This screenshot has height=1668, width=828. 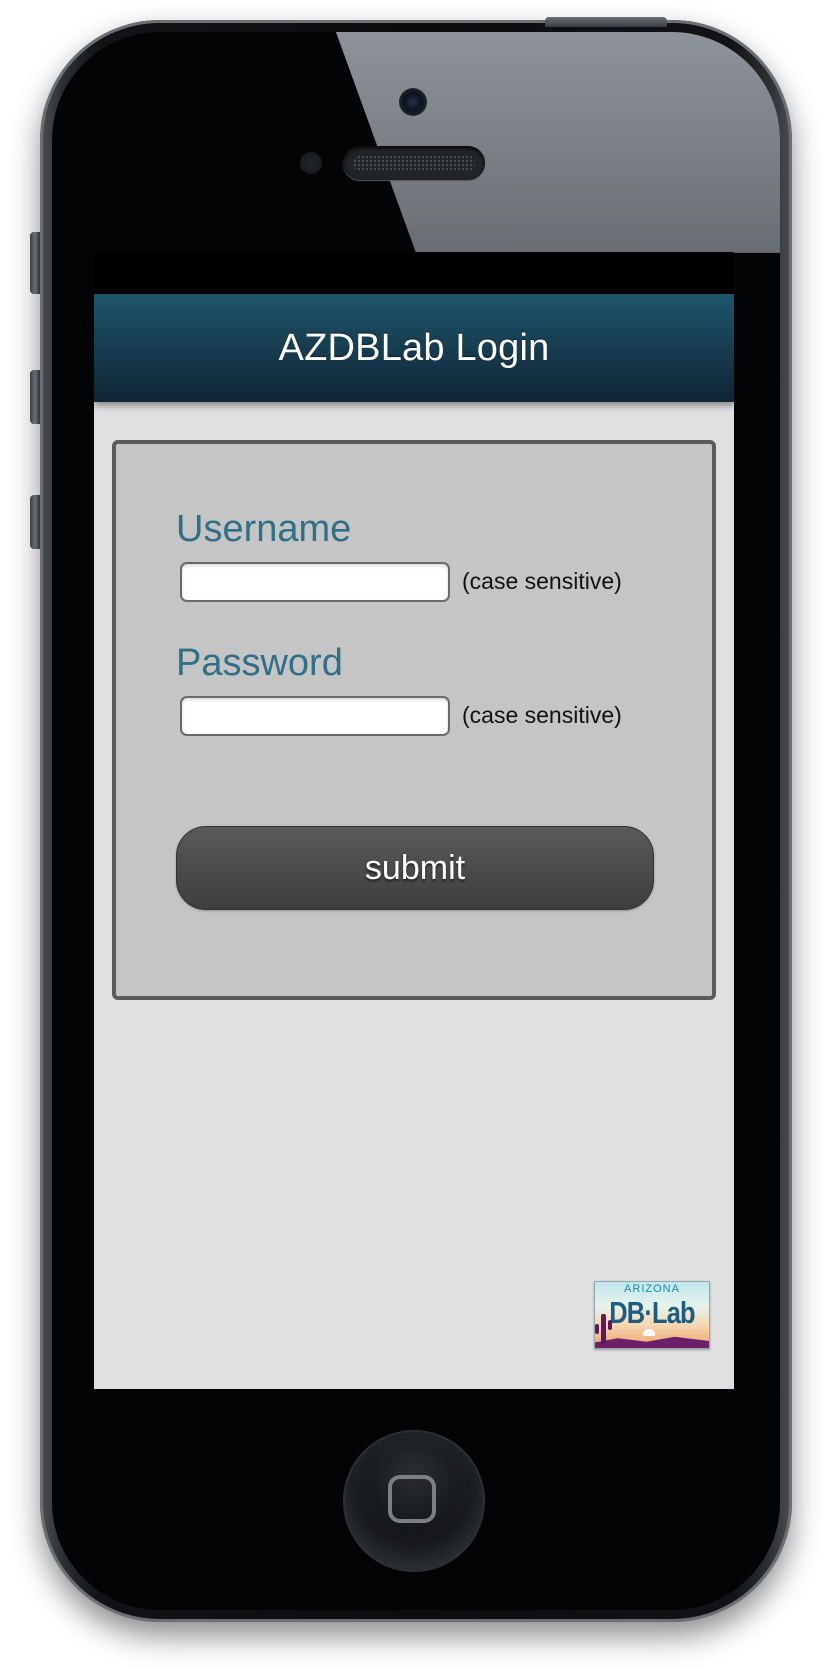 I want to click on cactus-icon, so click(x=603, y=1329).